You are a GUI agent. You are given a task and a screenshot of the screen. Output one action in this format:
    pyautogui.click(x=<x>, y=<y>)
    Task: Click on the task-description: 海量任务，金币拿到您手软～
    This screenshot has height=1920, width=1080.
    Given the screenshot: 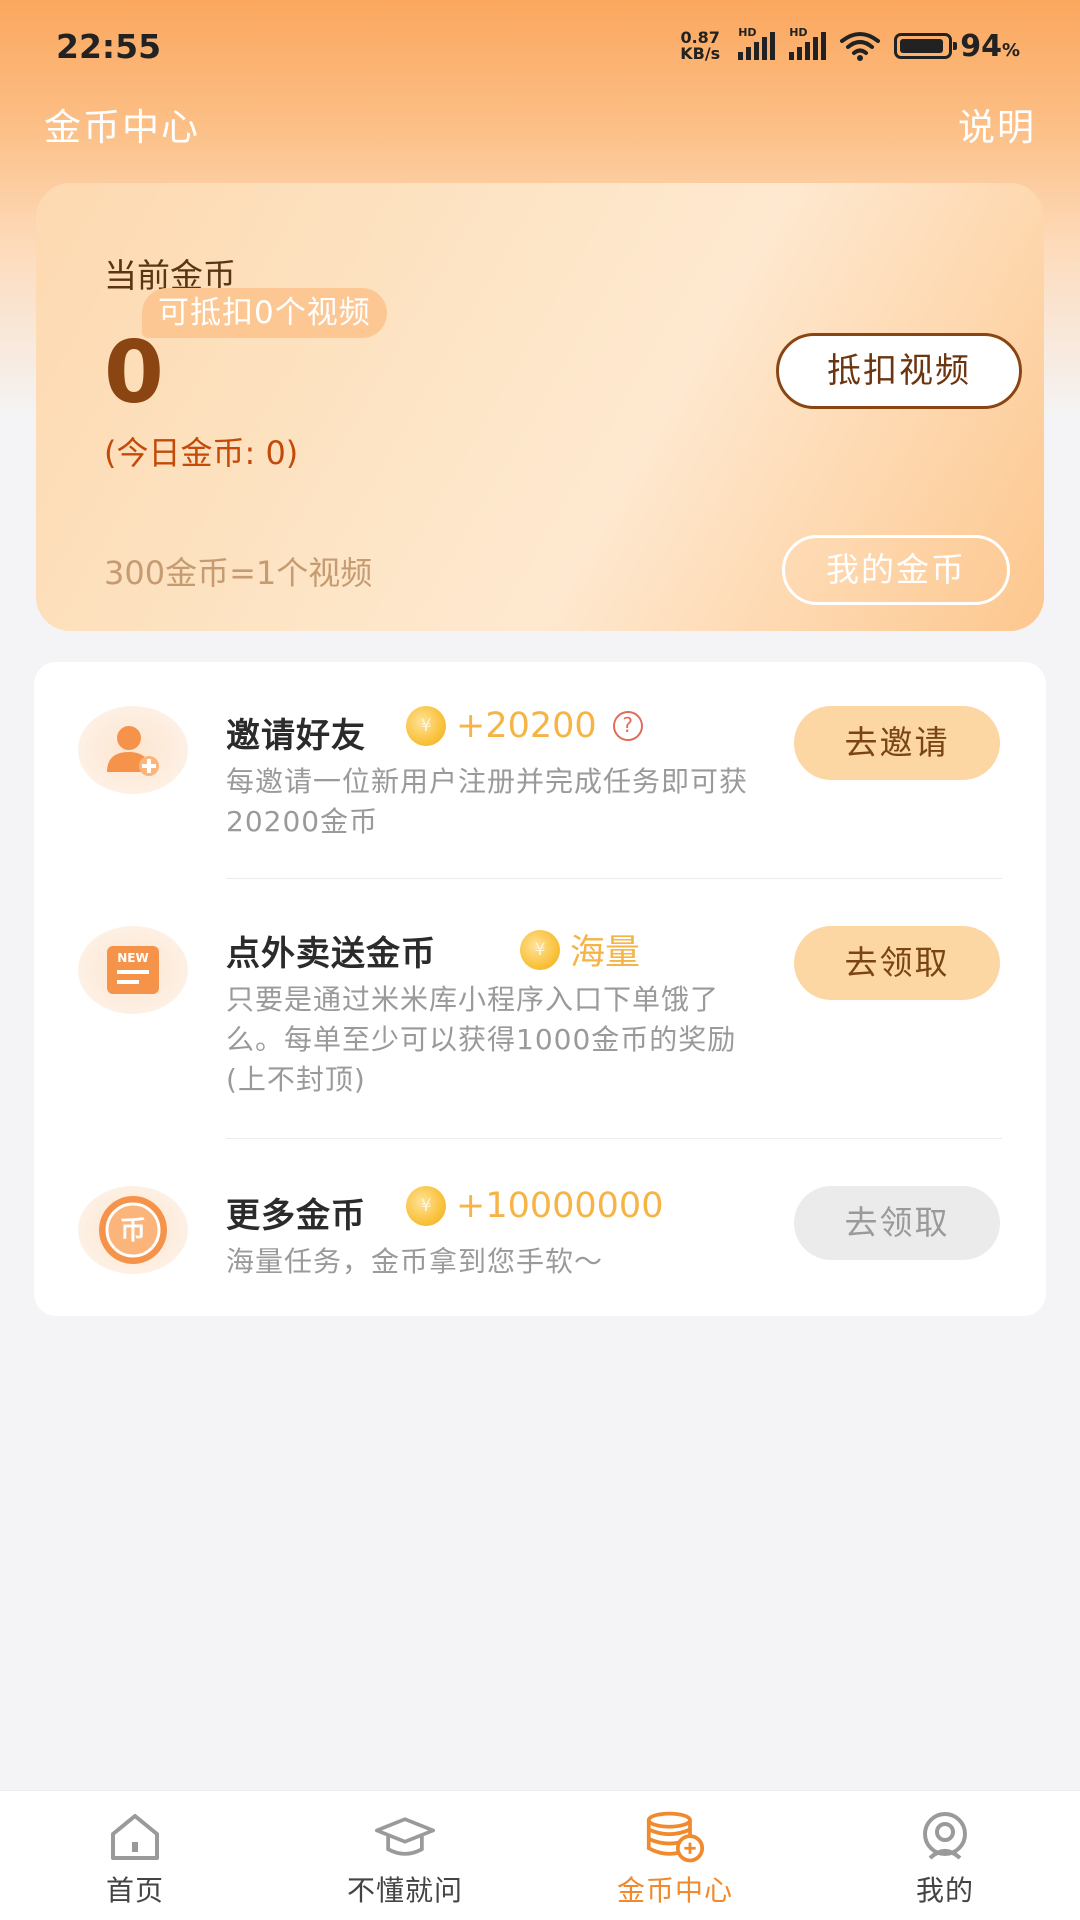 What is the action you would take?
    pyautogui.click(x=415, y=1261)
    